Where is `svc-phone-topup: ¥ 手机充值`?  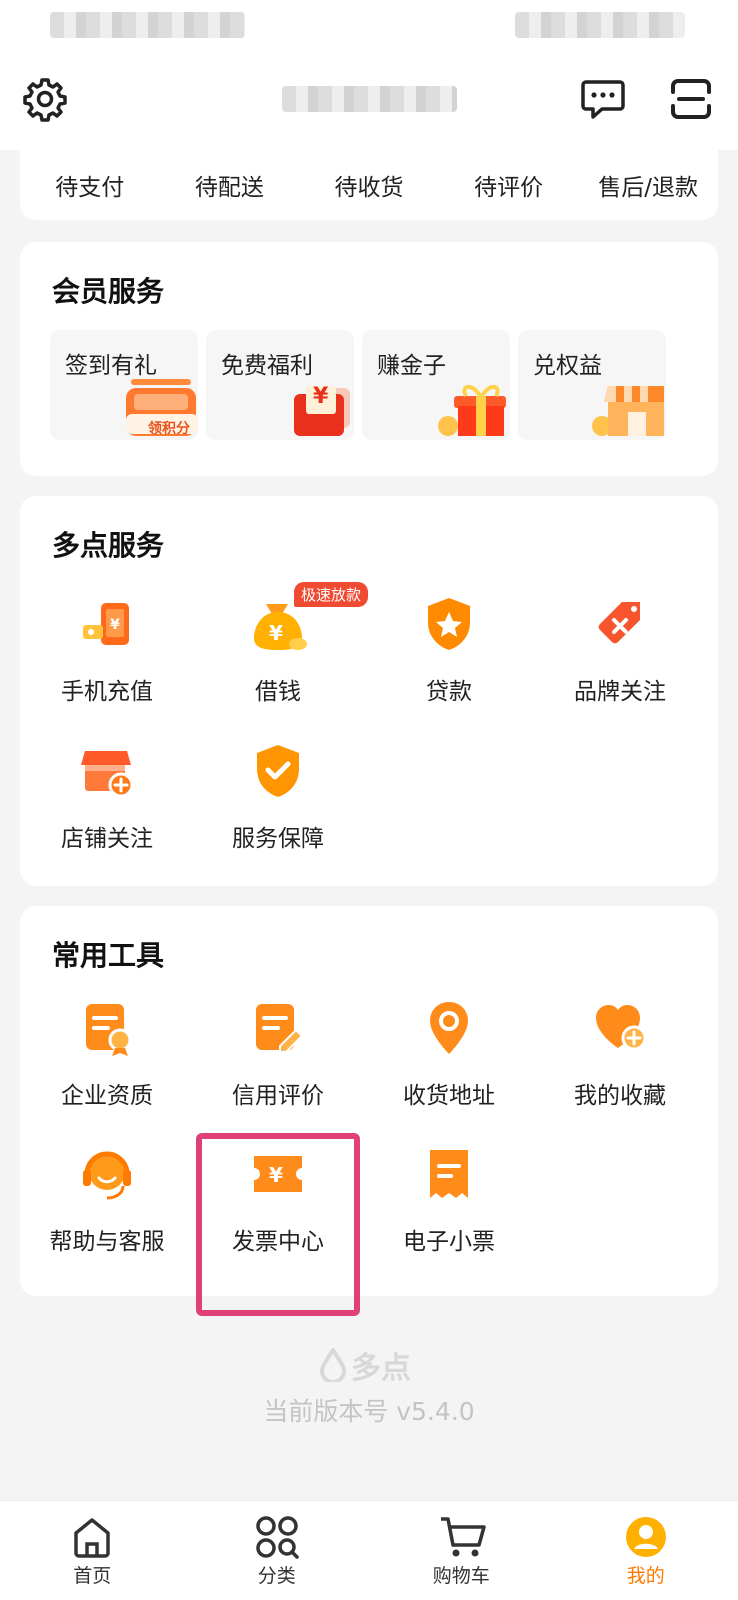 svc-phone-topup: ¥ 手机充值 is located at coordinates (107, 659).